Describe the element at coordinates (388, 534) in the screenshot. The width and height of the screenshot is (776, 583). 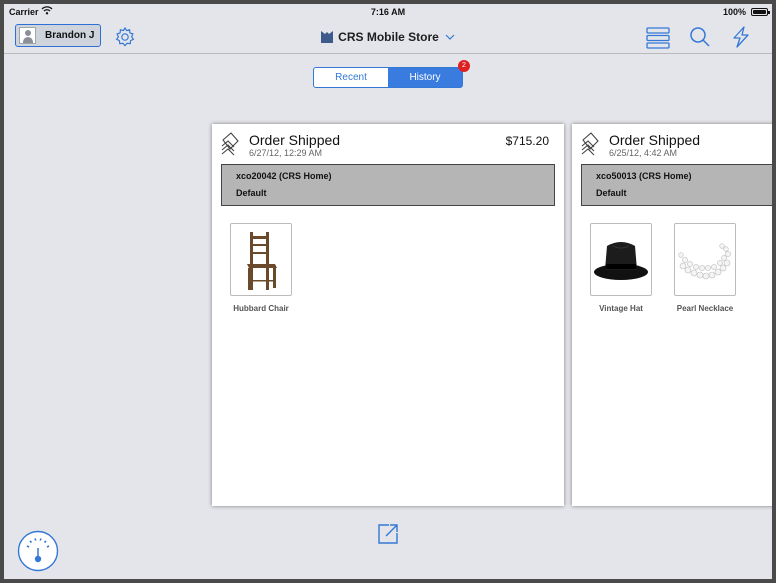
I see `share-icon` at that location.